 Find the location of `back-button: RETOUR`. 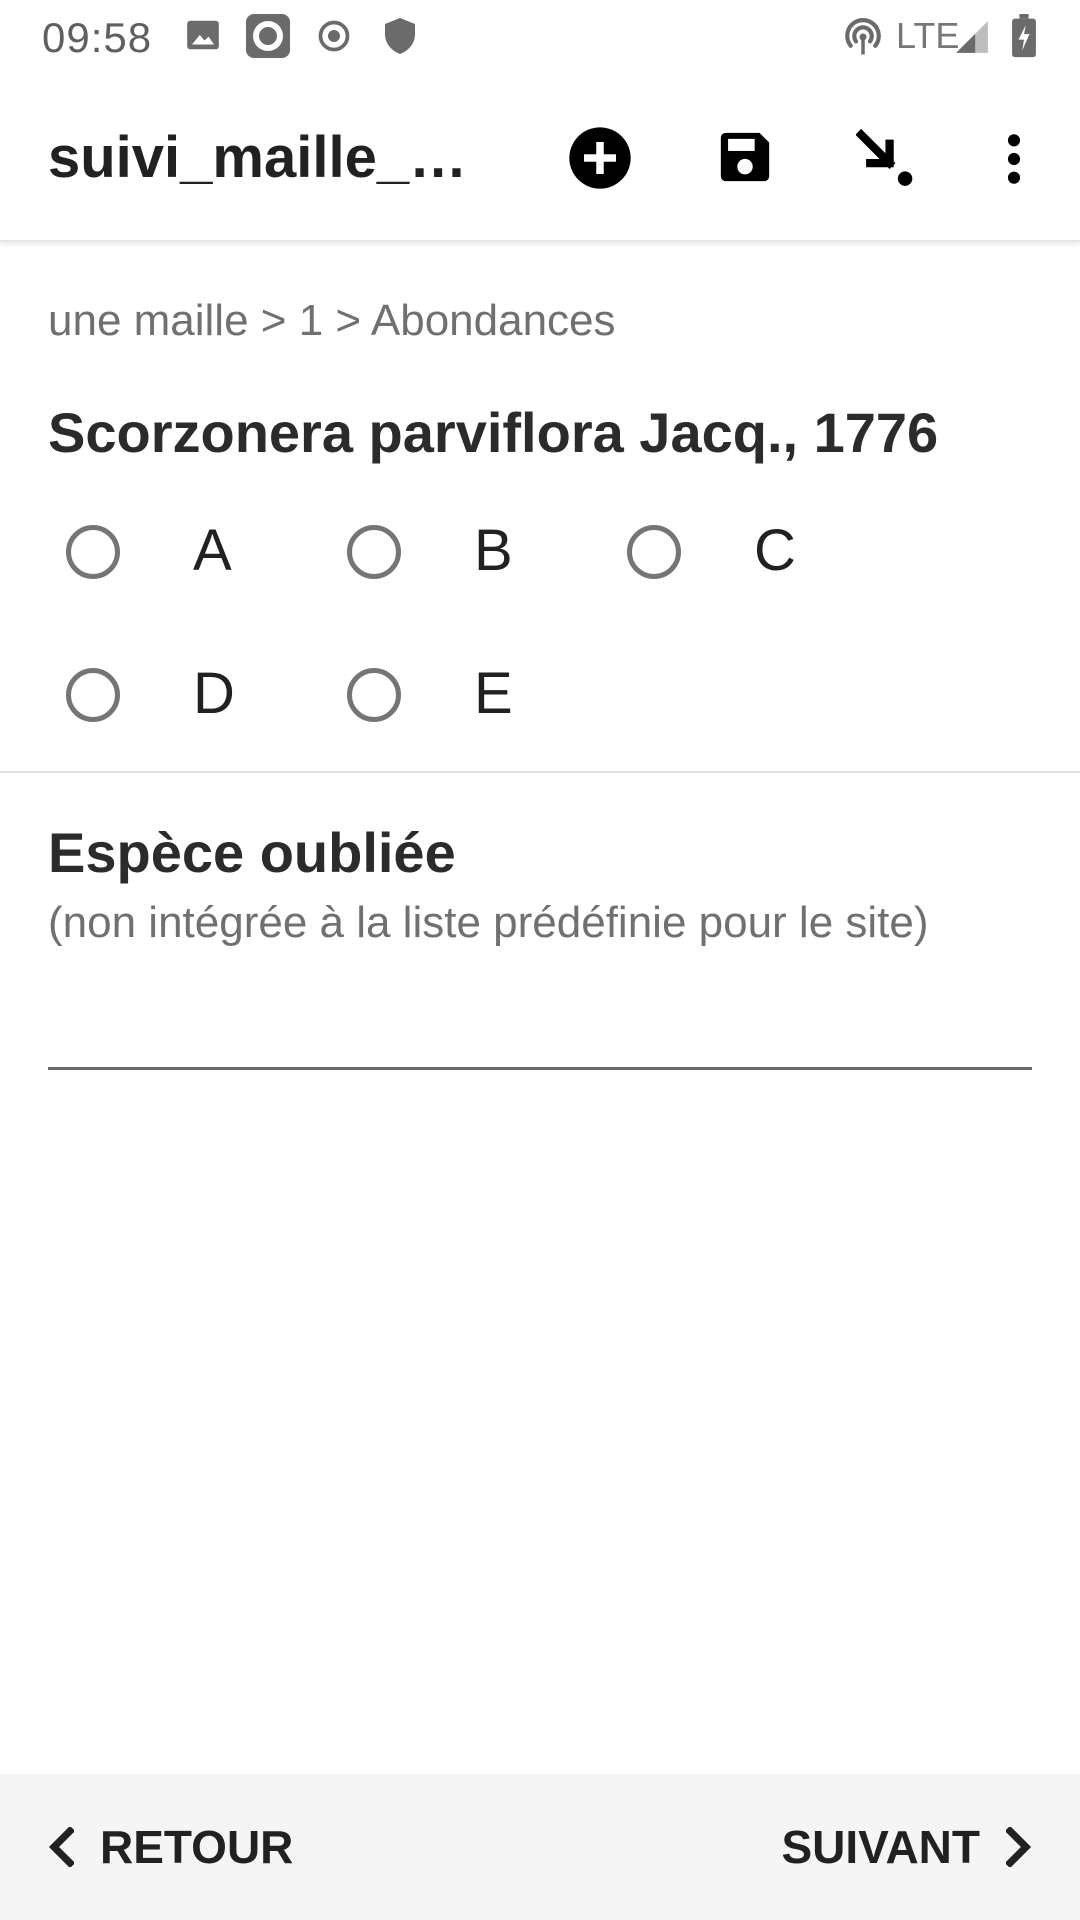

back-button: RETOUR is located at coordinates (170, 1847).